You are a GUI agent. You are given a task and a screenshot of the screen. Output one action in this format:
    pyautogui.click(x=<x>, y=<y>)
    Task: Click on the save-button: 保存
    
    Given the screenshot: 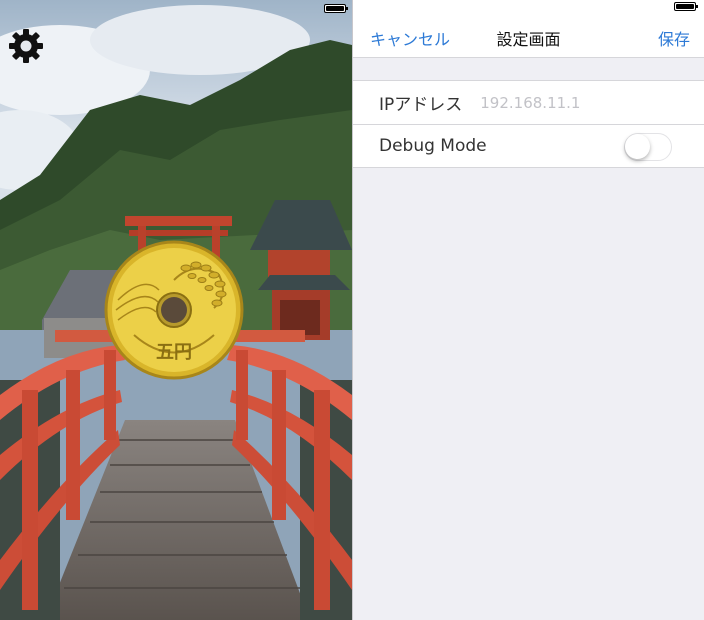 What is the action you would take?
    pyautogui.click(x=674, y=38)
    